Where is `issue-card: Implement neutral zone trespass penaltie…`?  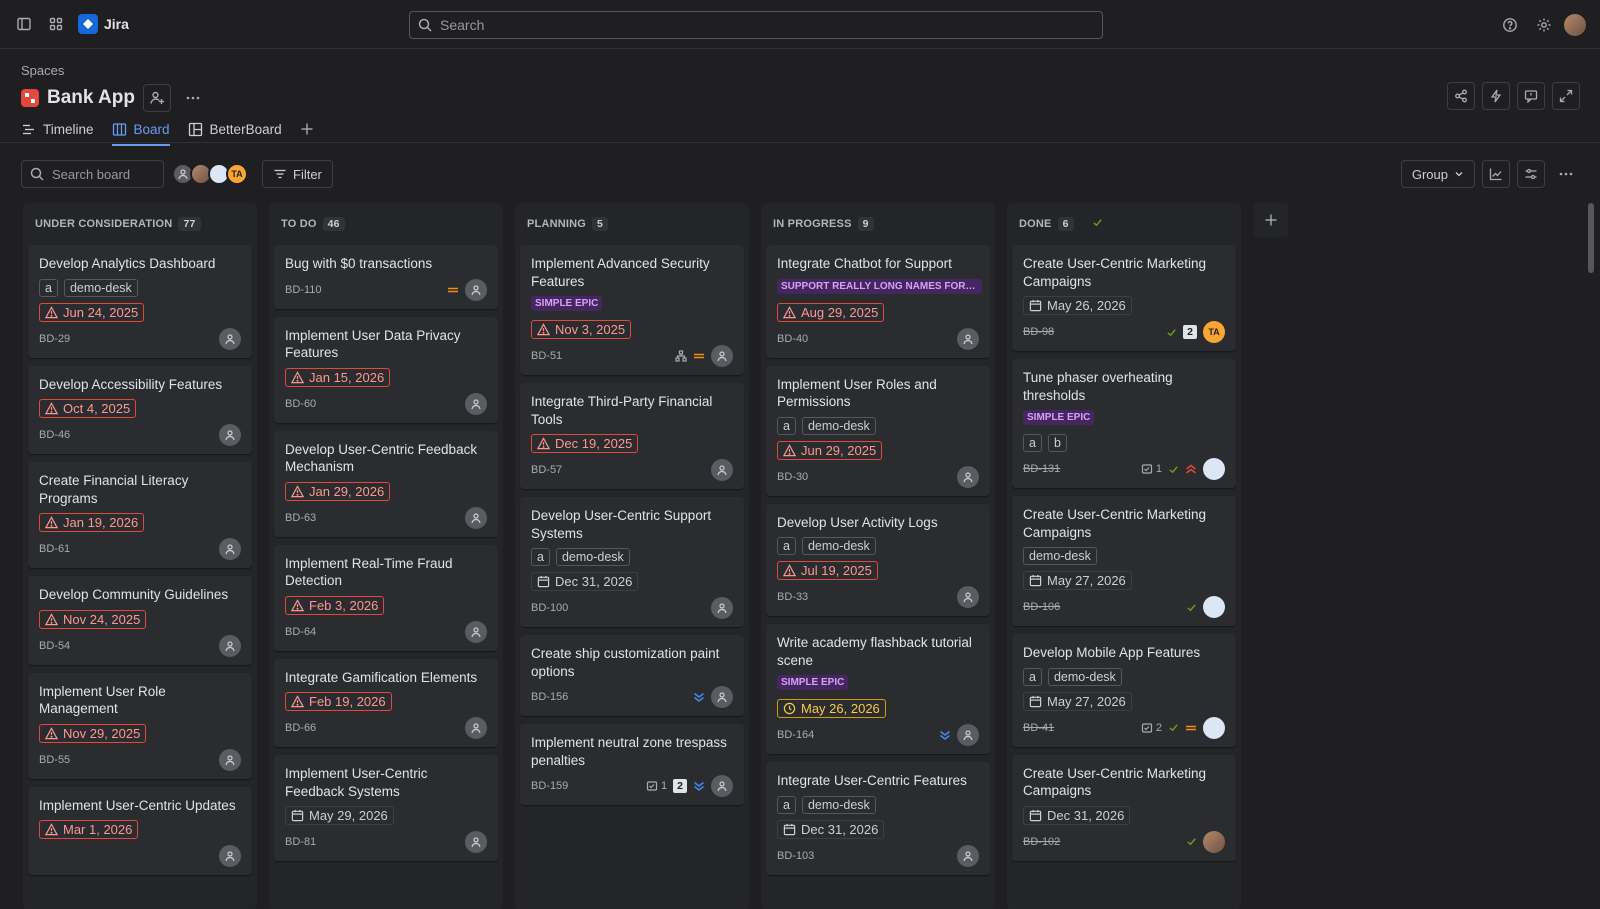 issue-card: Implement neutral zone trespass penaltie… is located at coordinates (632, 764).